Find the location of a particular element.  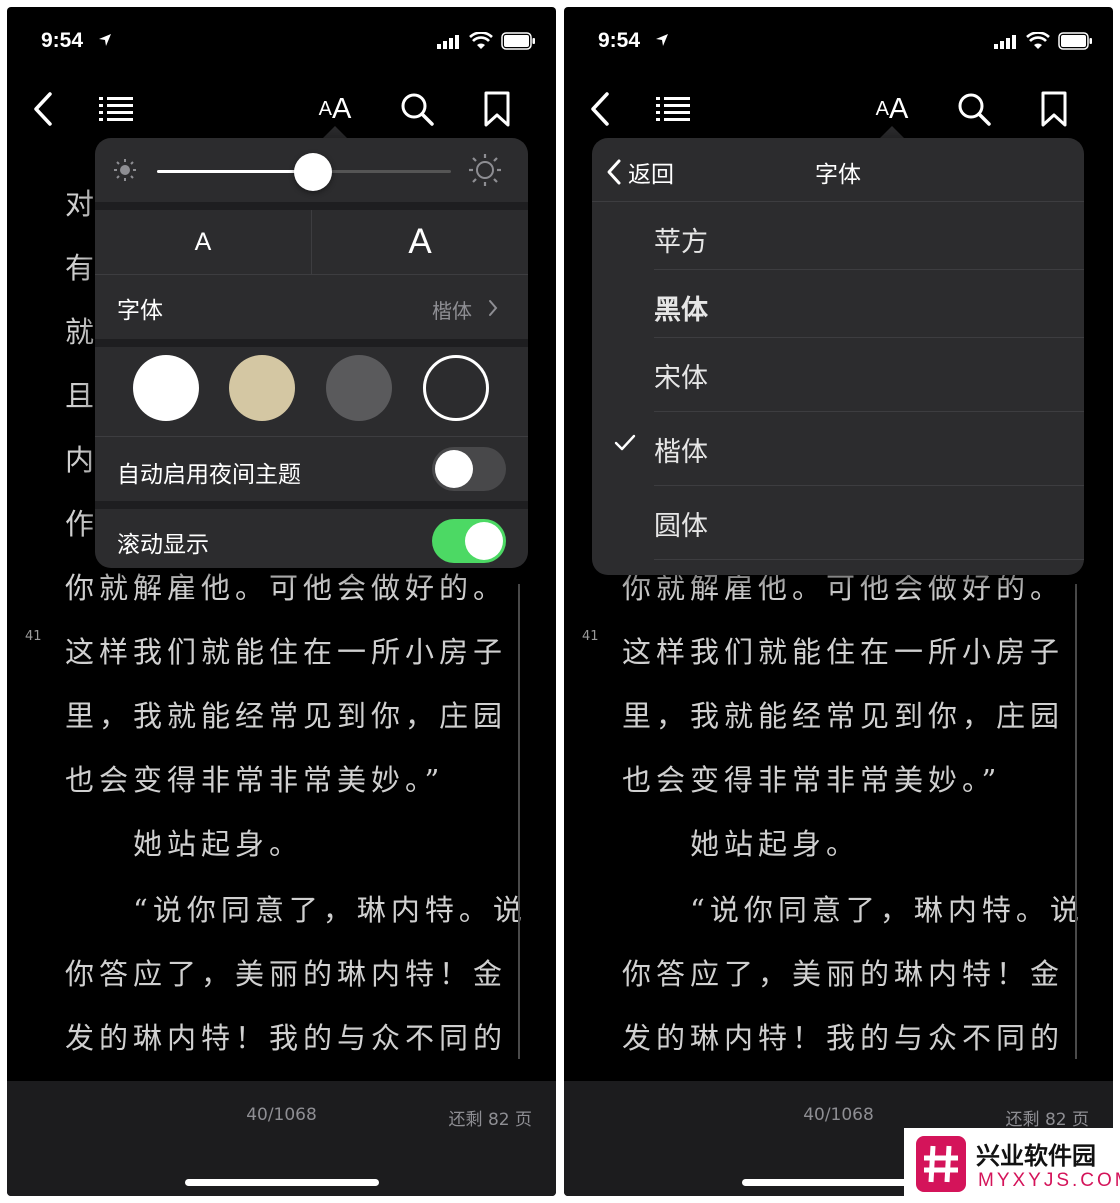

auto-night-toggle is located at coordinates (469, 469).